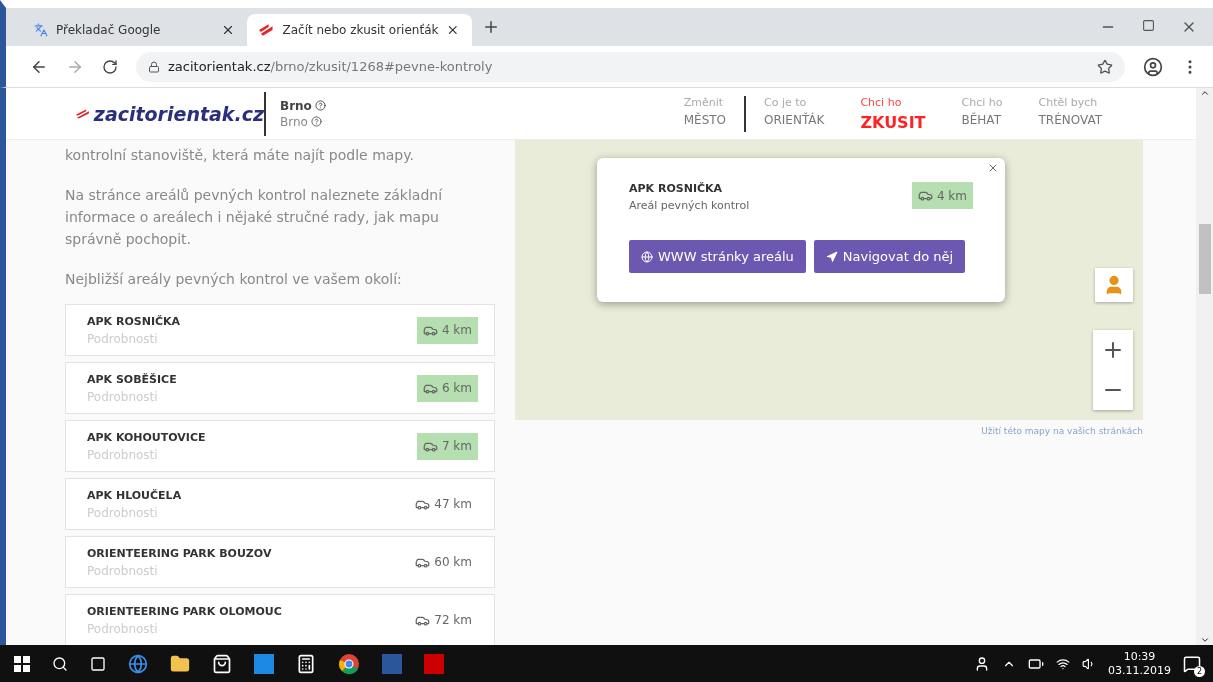  I want to click on bookmark-icon, so click(1105, 66).